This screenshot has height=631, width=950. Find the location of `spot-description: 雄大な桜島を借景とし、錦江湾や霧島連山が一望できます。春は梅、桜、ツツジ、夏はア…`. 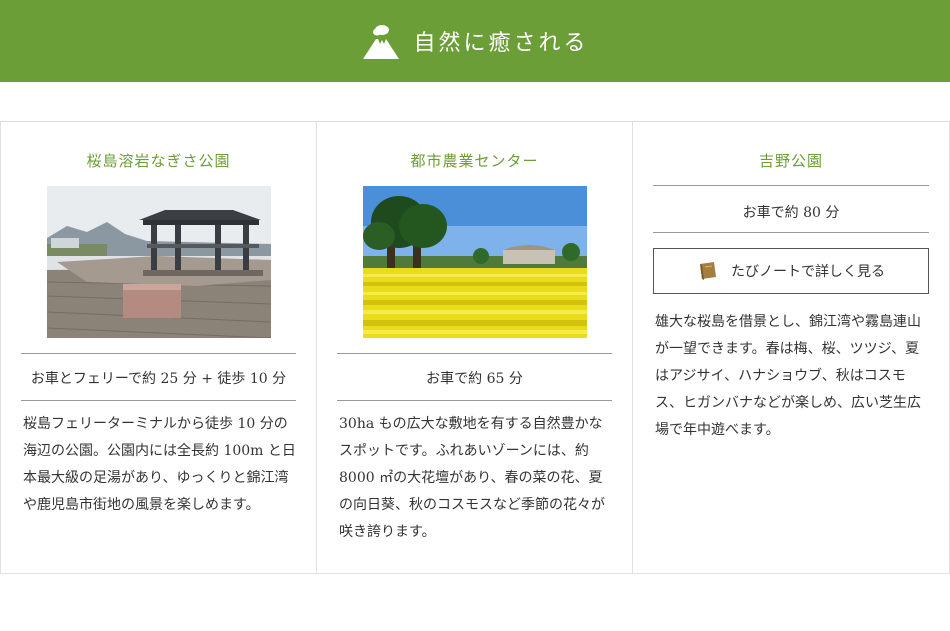

spot-description: 雄大な桜島を借景とし、錦江湾や霧島連山が一望できます。春は梅、桜、ツツジ、夏はア… is located at coordinates (788, 376).